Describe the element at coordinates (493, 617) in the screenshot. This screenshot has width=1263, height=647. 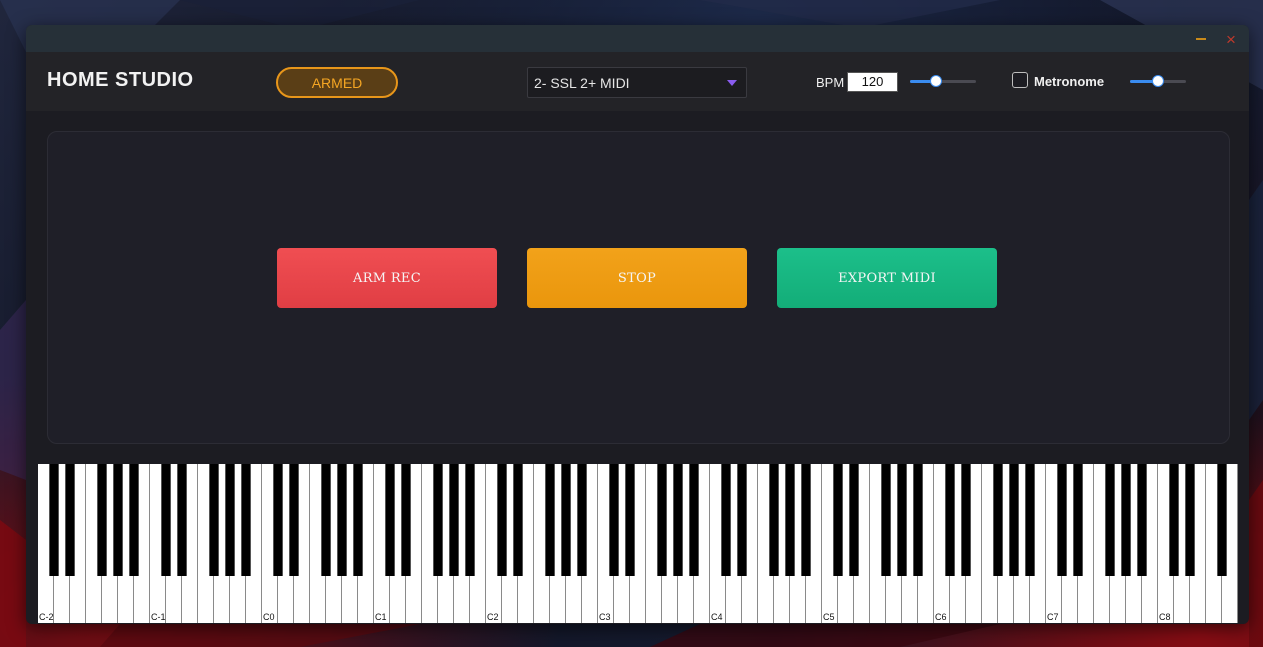
I see `octave-label: C2` at that location.